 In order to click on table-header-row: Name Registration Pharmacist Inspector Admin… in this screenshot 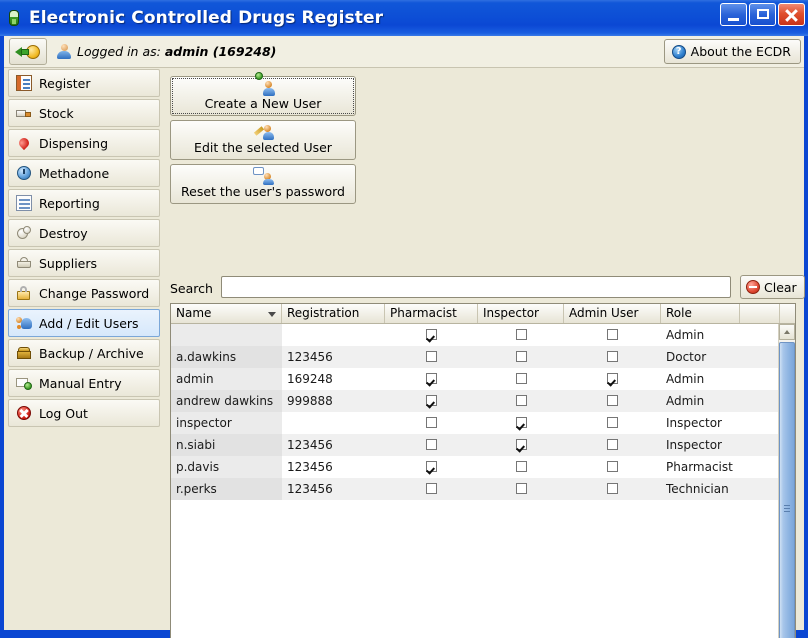, I will do `click(483, 314)`.